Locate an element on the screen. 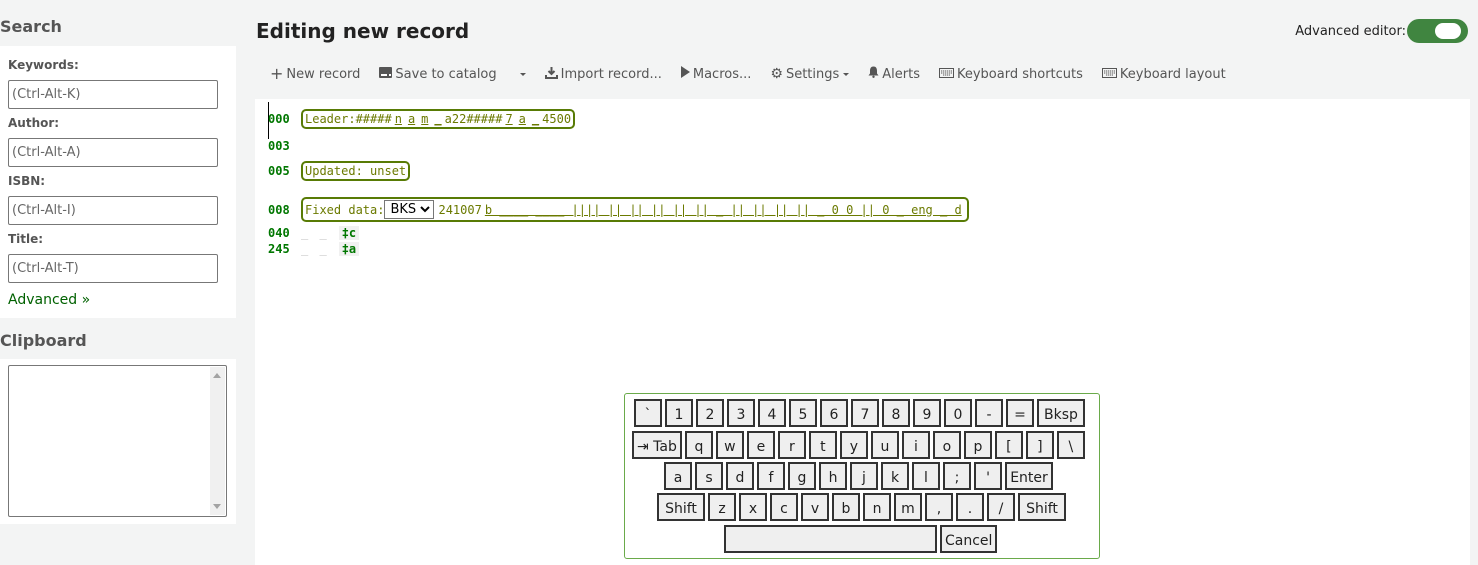 This screenshot has height=565, width=1478. clipboard-scrollbar is located at coordinates (217, 441).